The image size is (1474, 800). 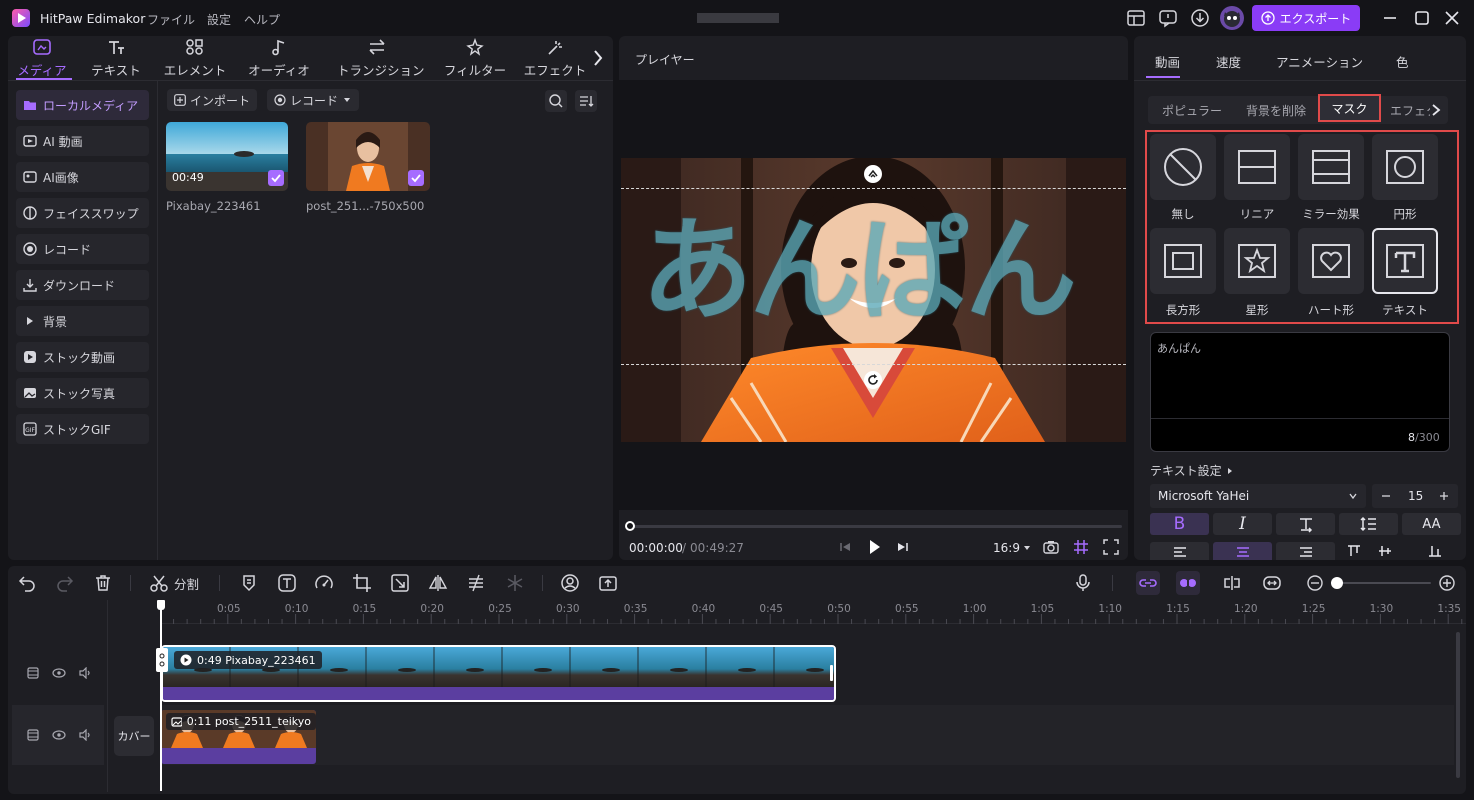 What do you see at coordinates (42, 59) in the screenshot?
I see `tab-media: メディア` at bounding box center [42, 59].